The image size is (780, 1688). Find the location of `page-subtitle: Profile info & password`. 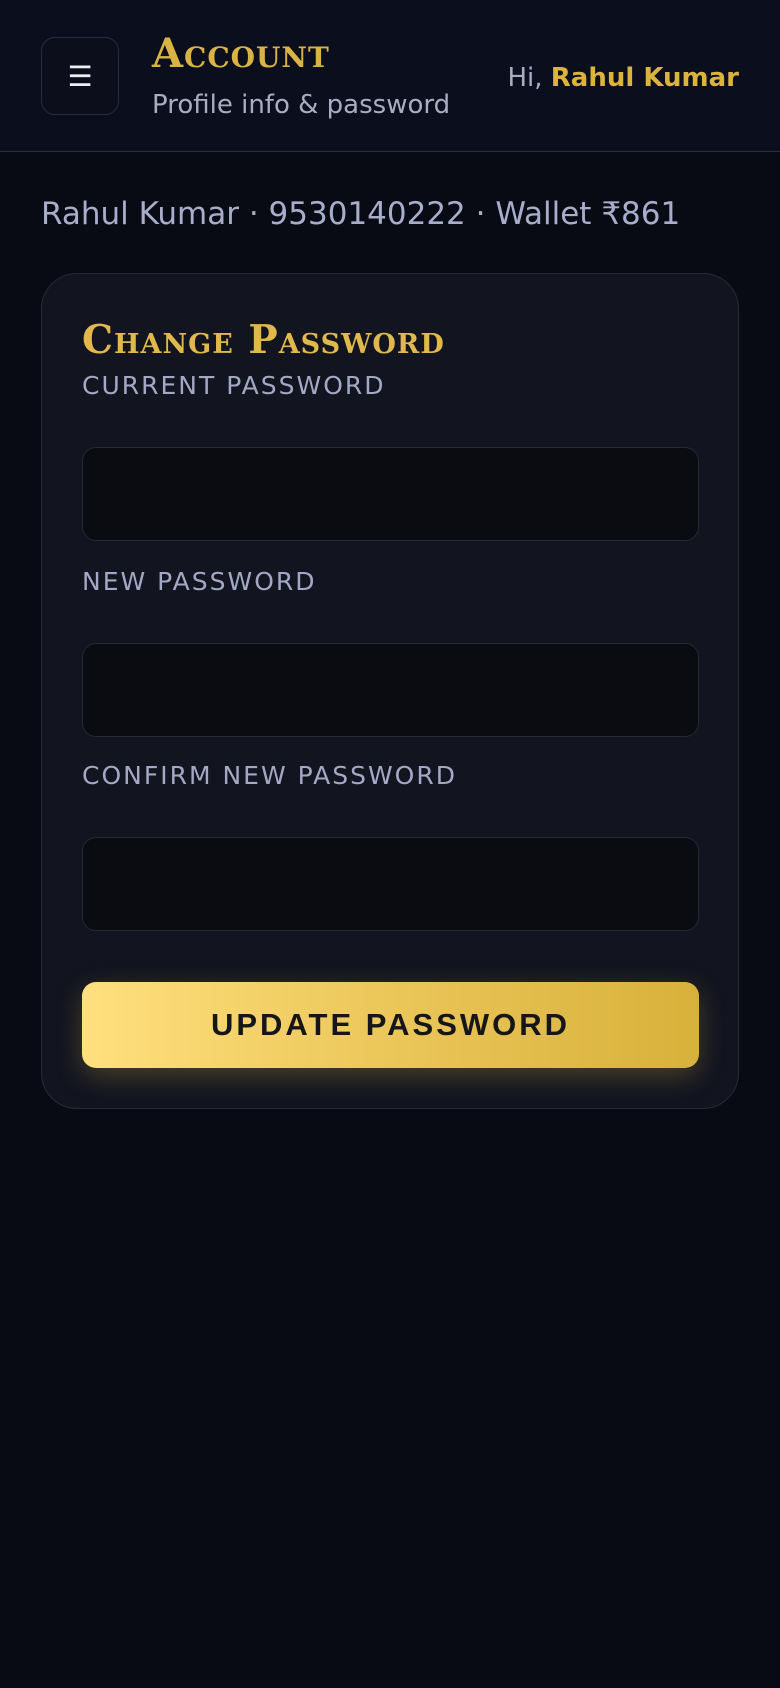

page-subtitle: Profile info & password is located at coordinates (301, 105).